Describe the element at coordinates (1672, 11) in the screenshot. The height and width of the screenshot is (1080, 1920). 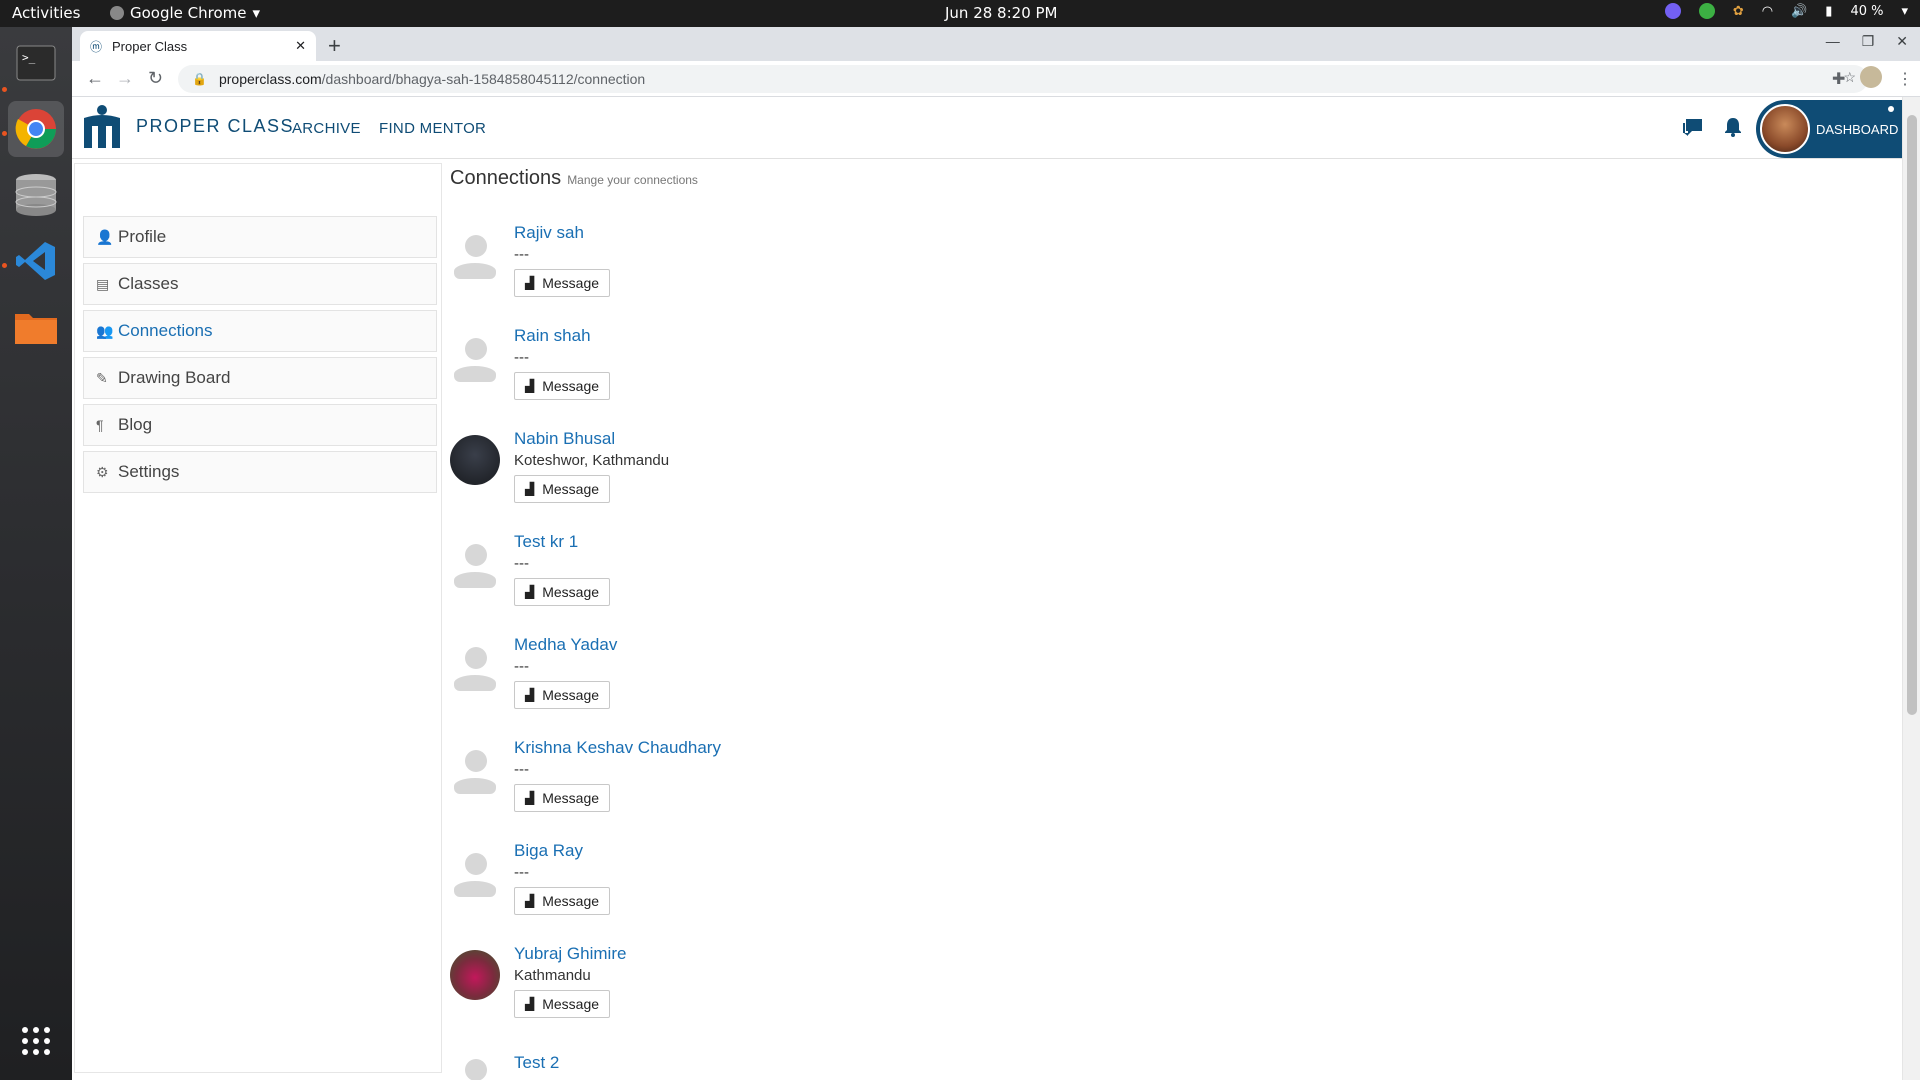
I see `viber-icon` at that location.